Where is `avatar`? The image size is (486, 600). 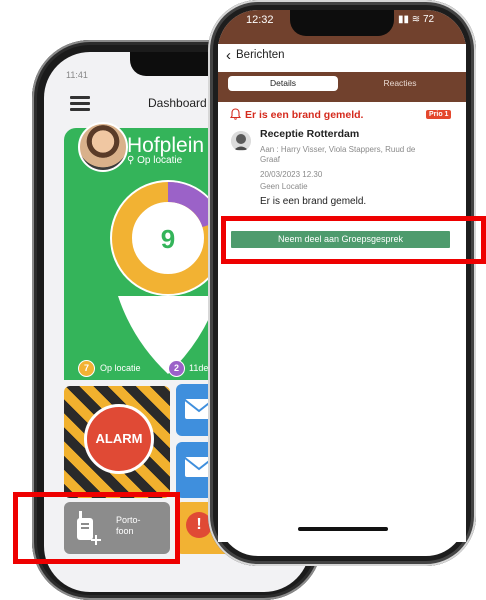 avatar is located at coordinates (103, 147).